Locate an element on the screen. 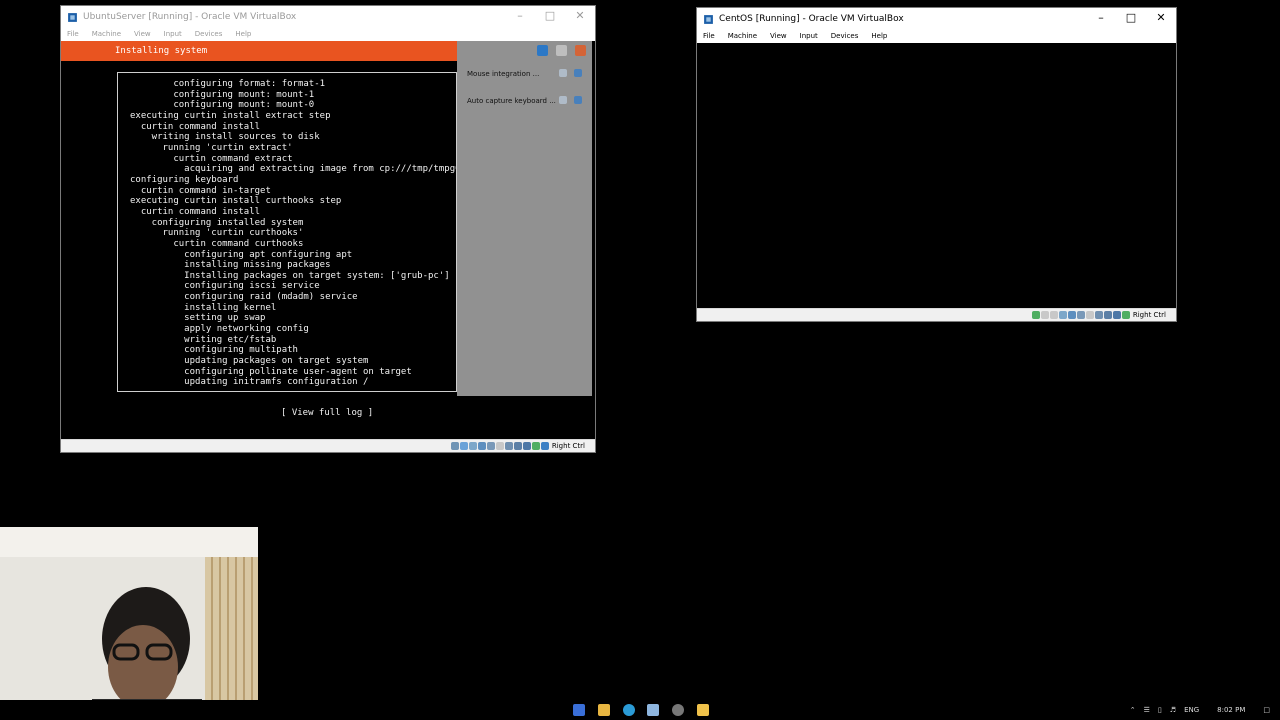 Image resolution: width=1280 pixels, height=720 pixels. log-line: writing install sources to disk is located at coordinates (225, 137).